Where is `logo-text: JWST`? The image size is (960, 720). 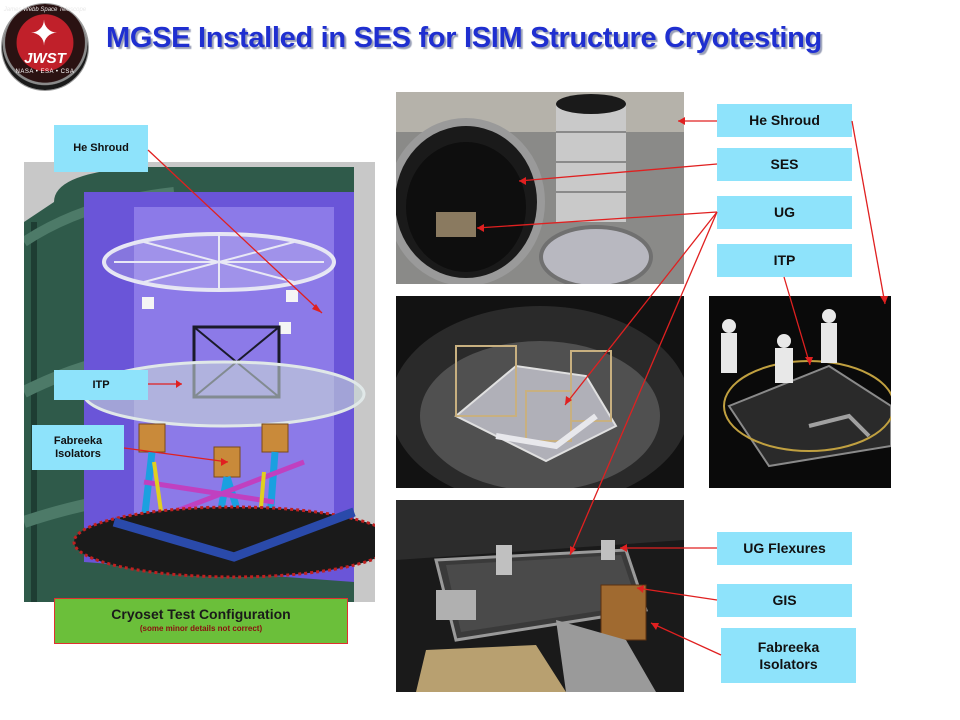 logo-text: JWST is located at coordinates (45, 58).